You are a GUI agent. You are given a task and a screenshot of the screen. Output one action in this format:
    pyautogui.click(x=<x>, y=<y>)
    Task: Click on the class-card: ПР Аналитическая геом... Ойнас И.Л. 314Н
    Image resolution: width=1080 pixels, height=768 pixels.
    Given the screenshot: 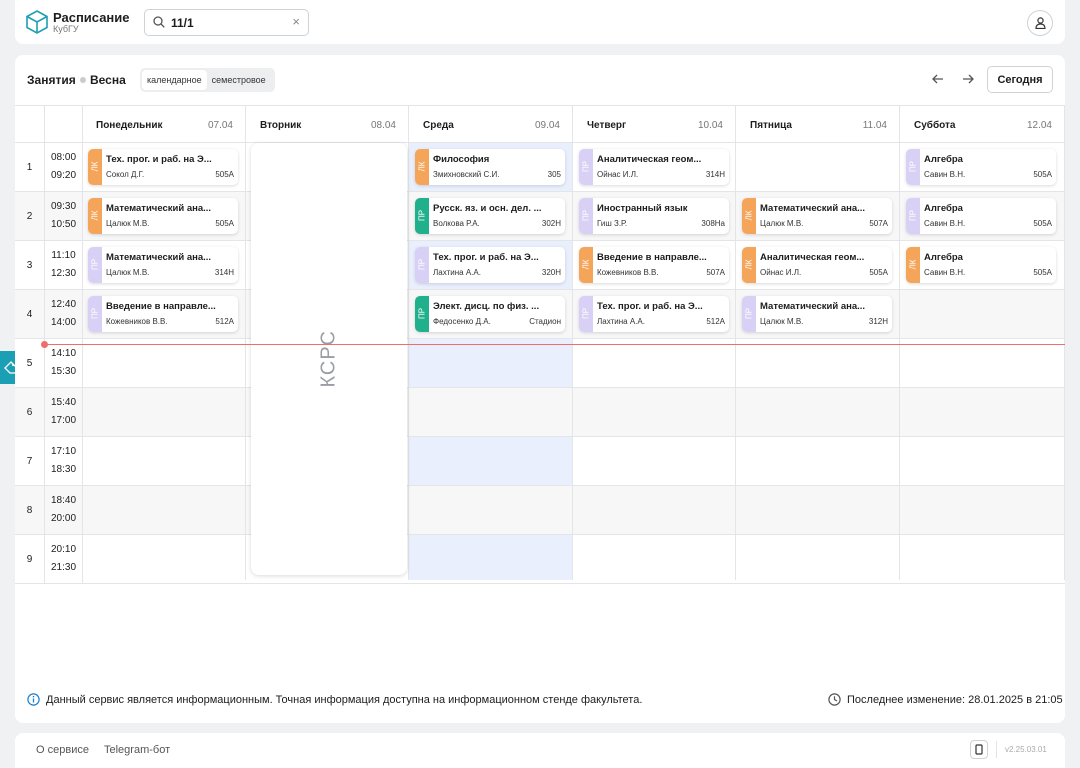 What is the action you would take?
    pyautogui.click(x=654, y=167)
    